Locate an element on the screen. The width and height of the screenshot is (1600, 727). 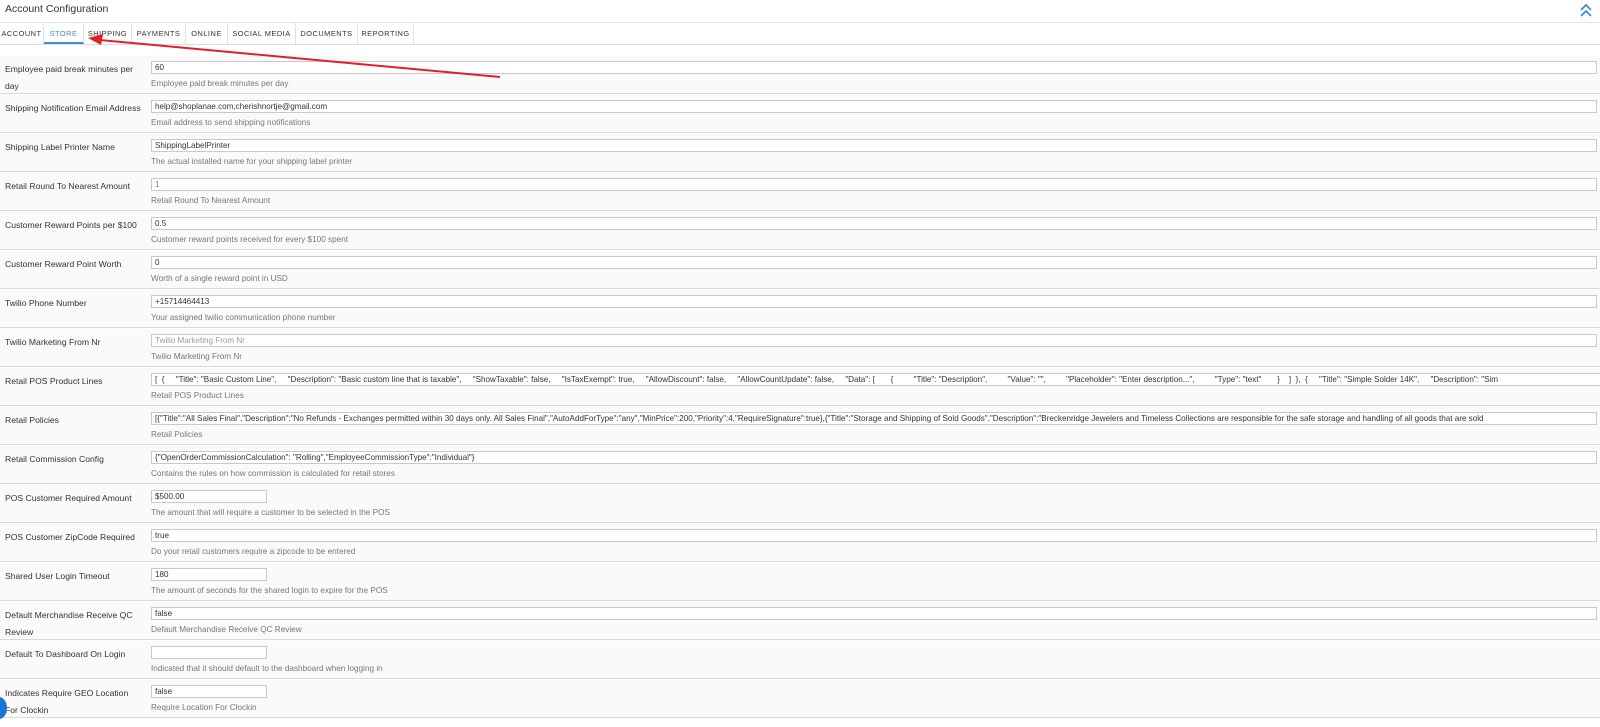
setting-label: Twilio Phone Number is located at coordinates (46, 303).